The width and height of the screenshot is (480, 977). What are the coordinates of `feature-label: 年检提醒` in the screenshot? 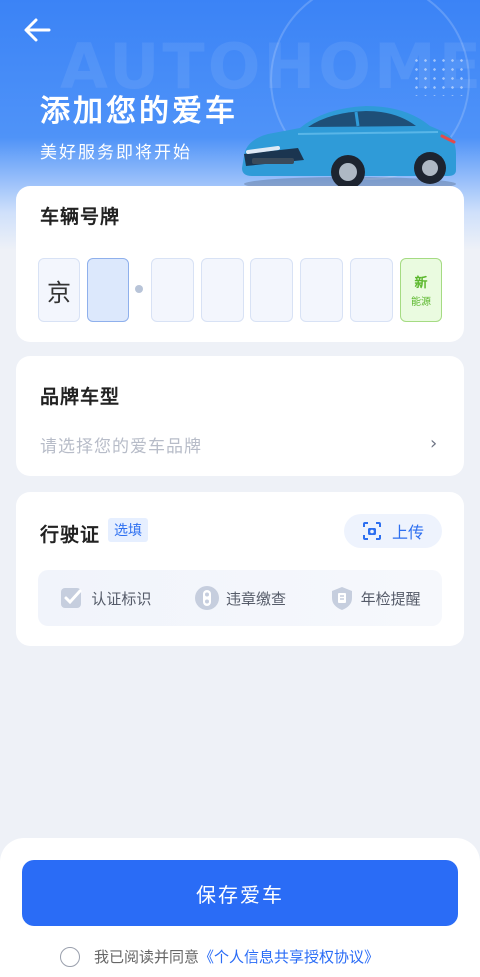 It's located at (390, 598).